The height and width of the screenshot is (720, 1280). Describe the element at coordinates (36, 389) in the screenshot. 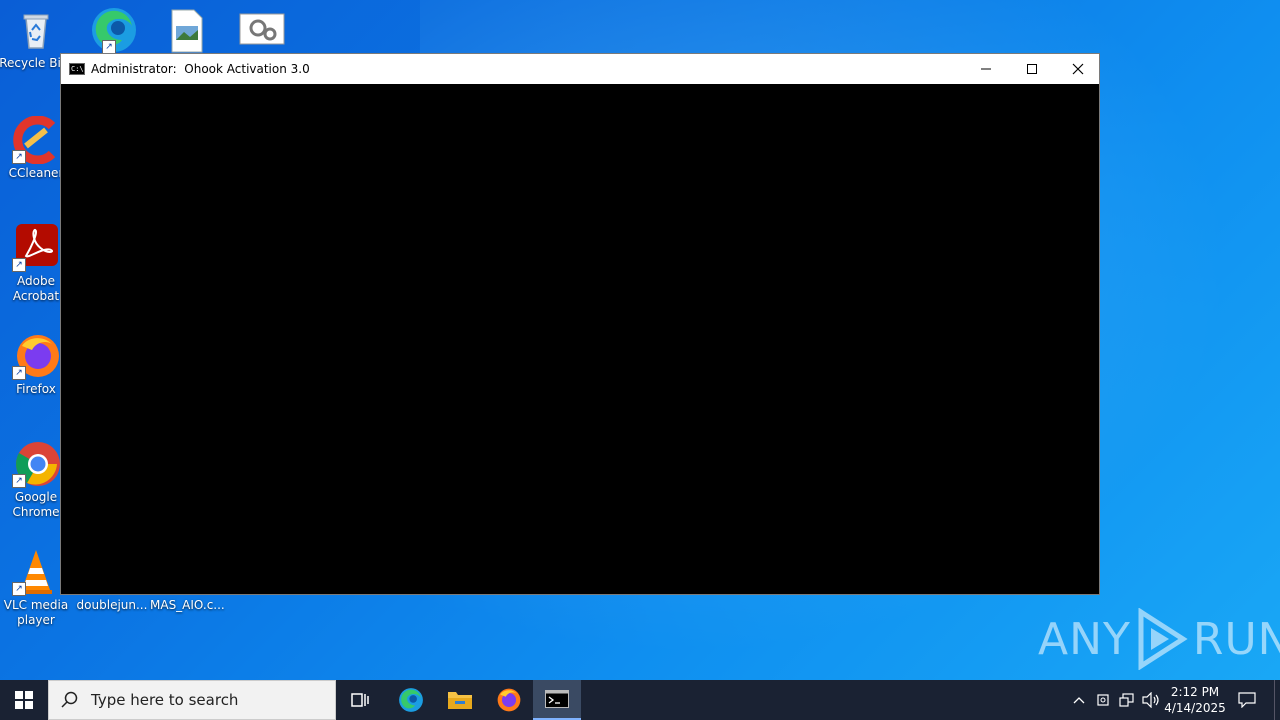

I see `desktop-icon-label: Firefox` at that location.